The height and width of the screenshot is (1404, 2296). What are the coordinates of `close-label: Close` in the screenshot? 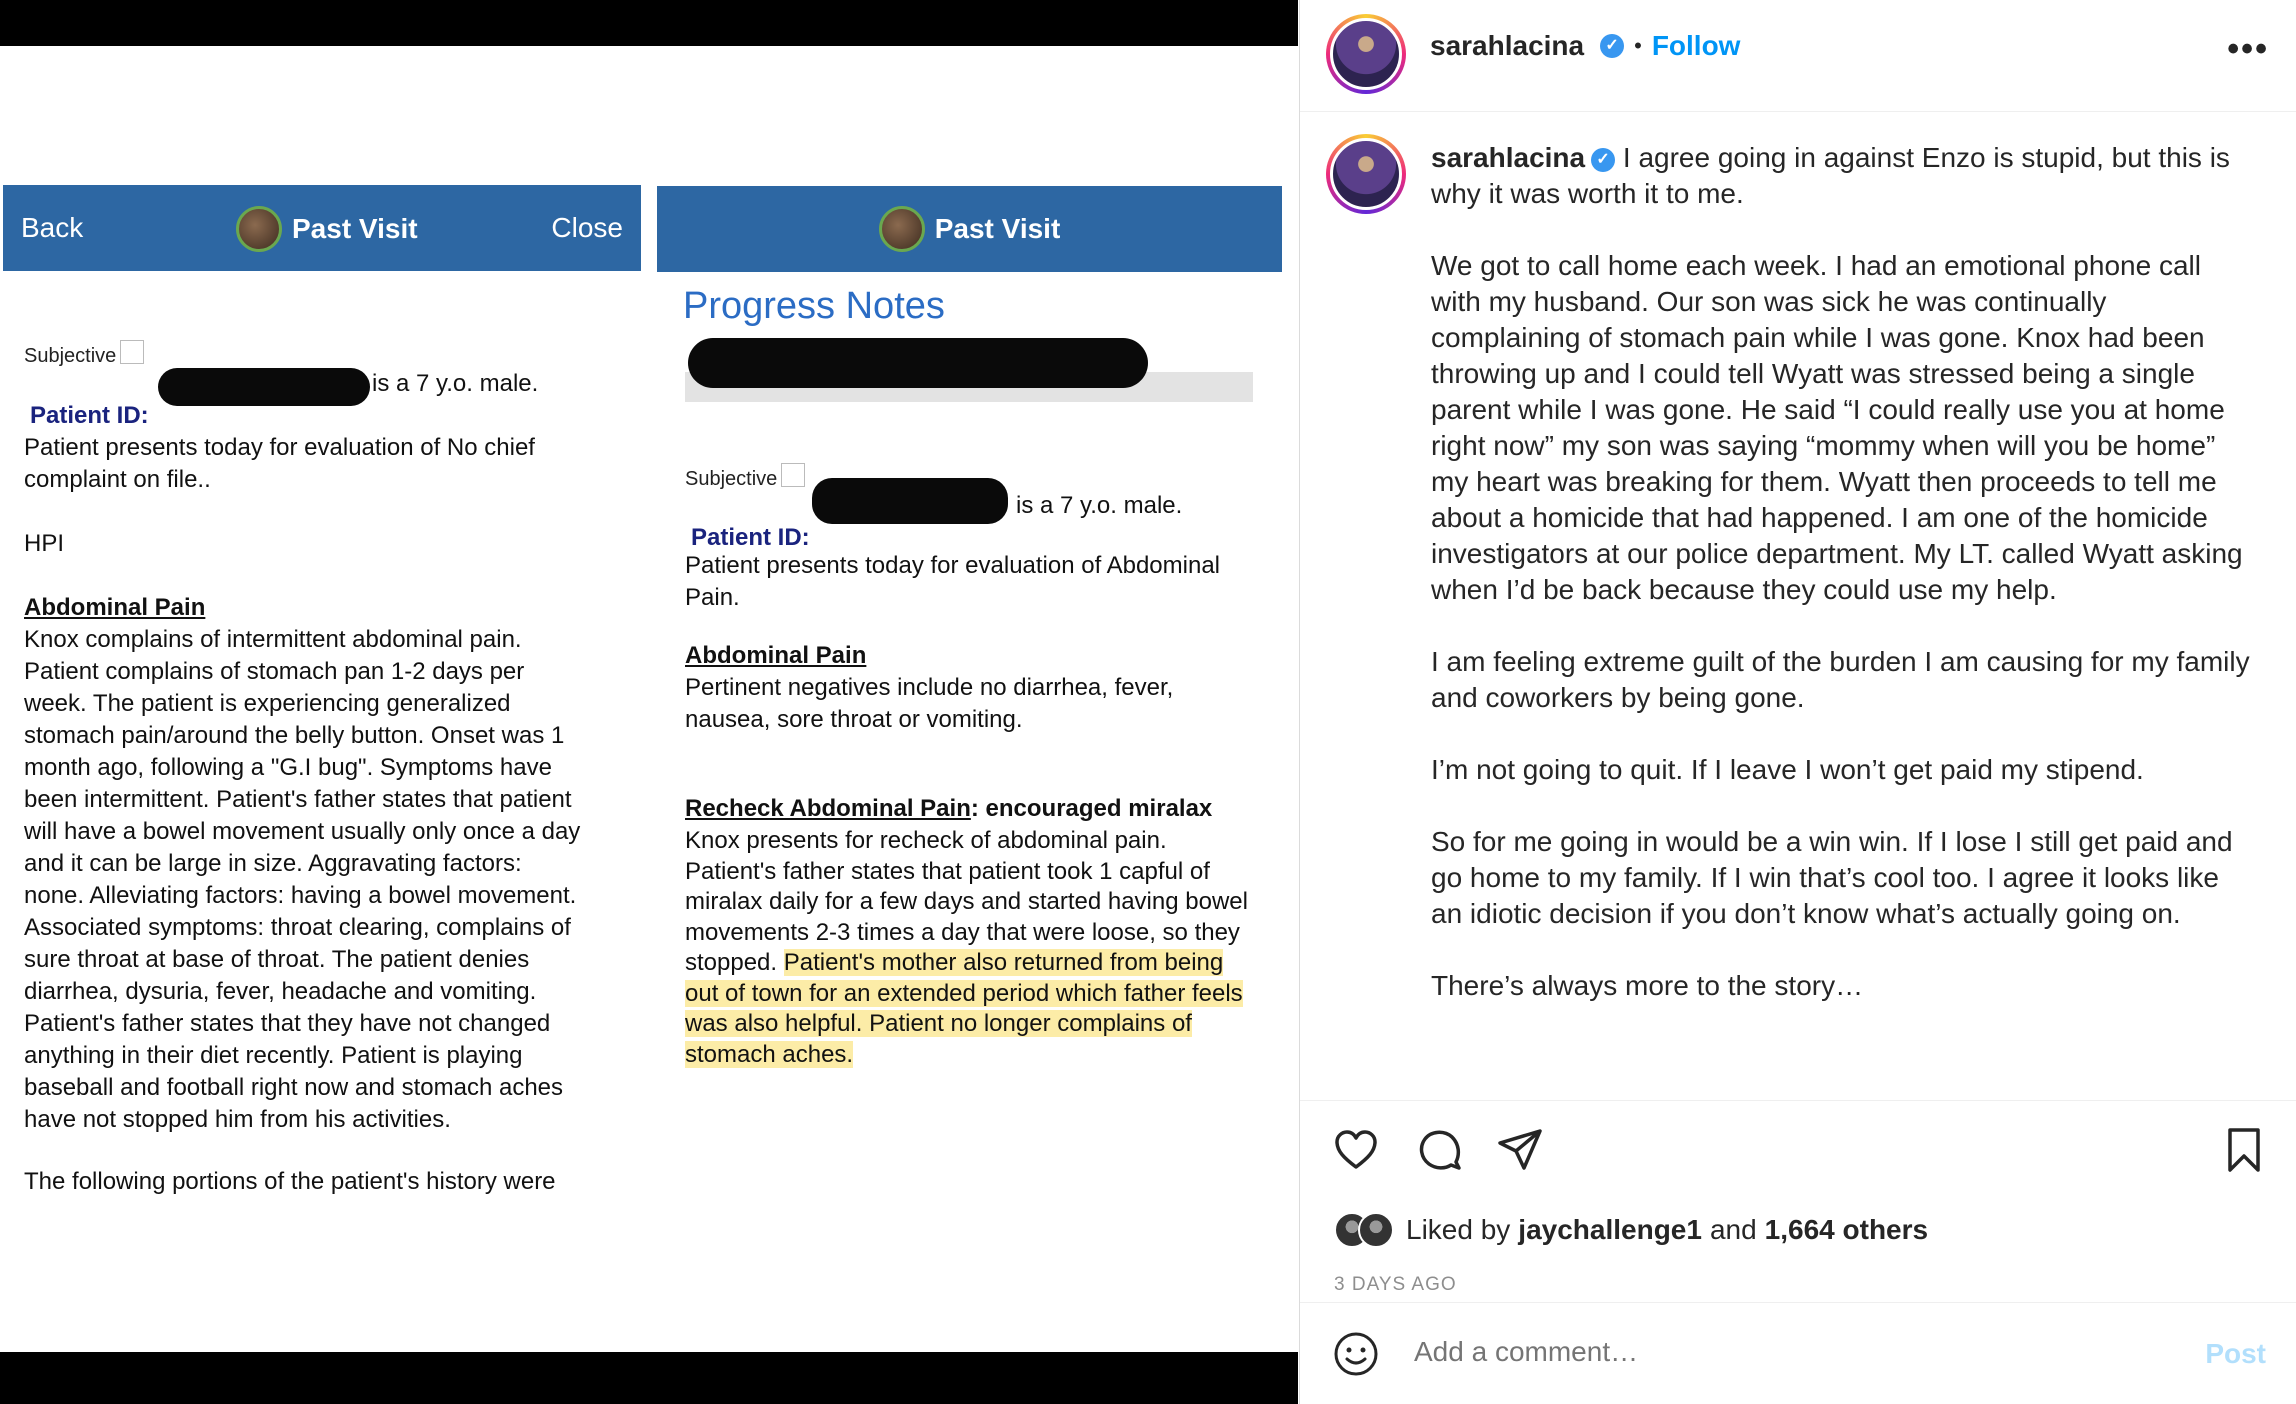 It's located at (587, 227).